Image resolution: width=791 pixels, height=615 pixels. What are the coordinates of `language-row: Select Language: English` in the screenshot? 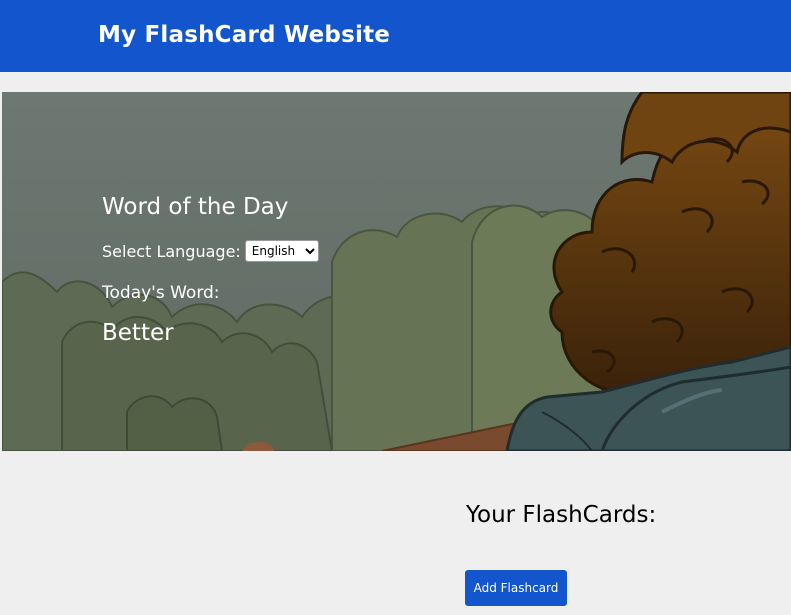 It's located at (210, 251).